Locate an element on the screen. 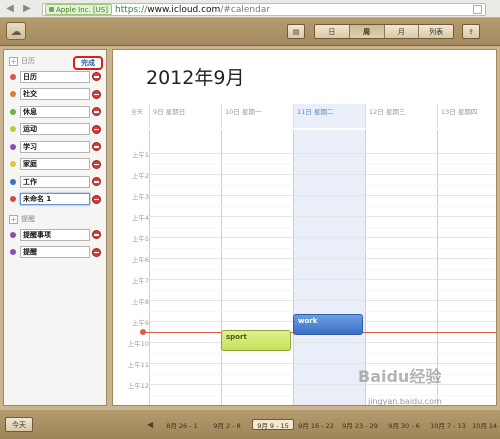 The height and width of the screenshot is (439, 500). calendar-row: 休息 is located at coordinates (55, 112).